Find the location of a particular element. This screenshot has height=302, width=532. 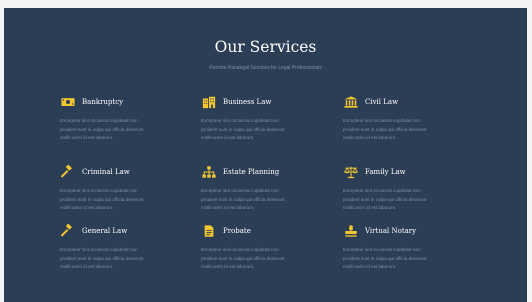

buildings-icon is located at coordinates (209, 102).